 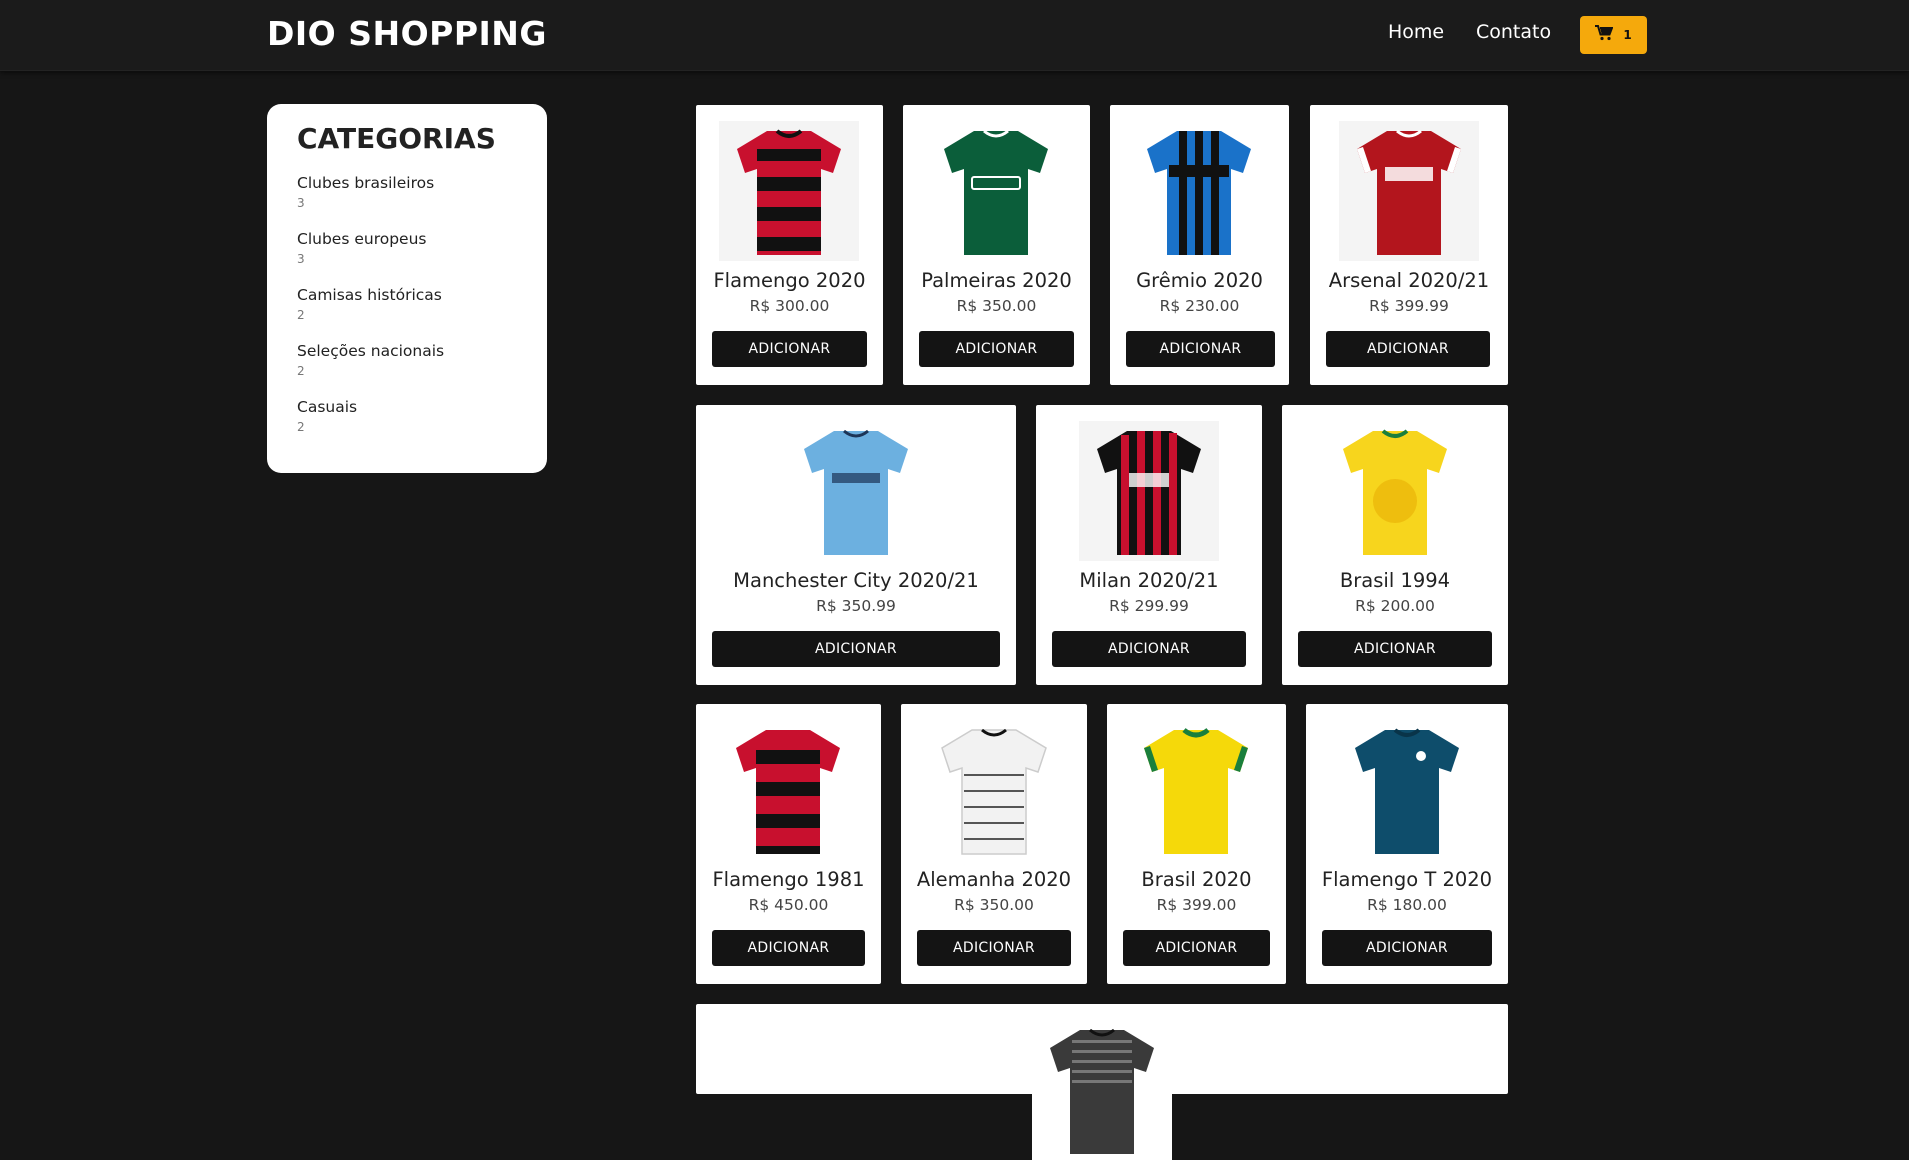 What do you see at coordinates (788, 905) in the screenshot?
I see `product-price: R$ 450.00` at bounding box center [788, 905].